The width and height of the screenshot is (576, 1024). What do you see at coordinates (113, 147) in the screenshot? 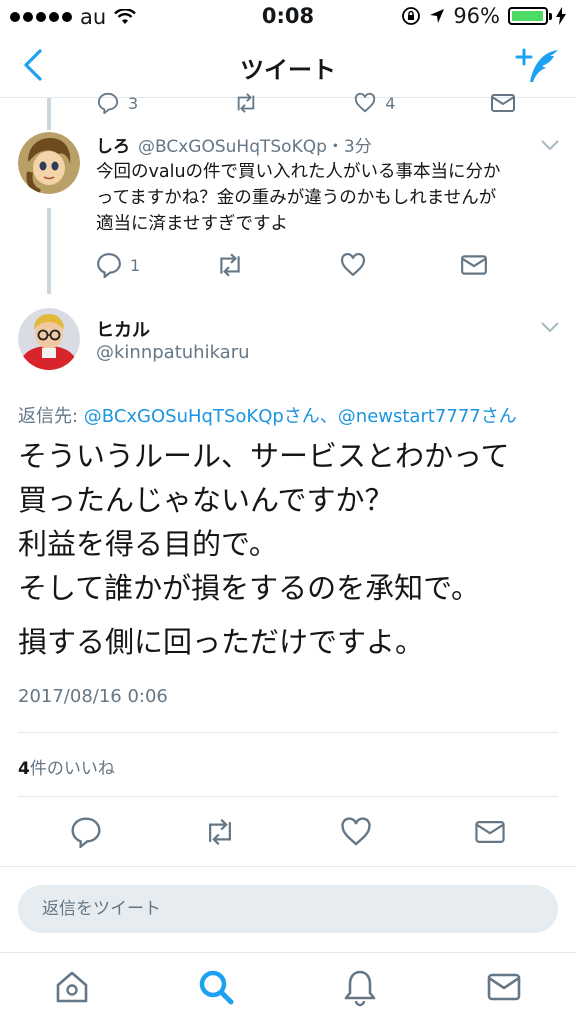
I see `author-name: しろ` at bounding box center [113, 147].